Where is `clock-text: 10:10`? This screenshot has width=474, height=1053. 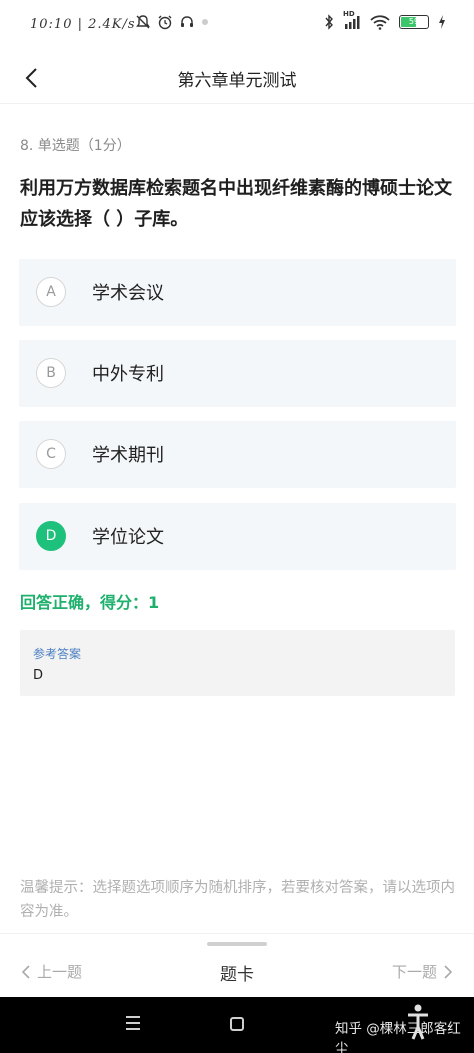
clock-text: 10:10 is located at coordinates (51, 24).